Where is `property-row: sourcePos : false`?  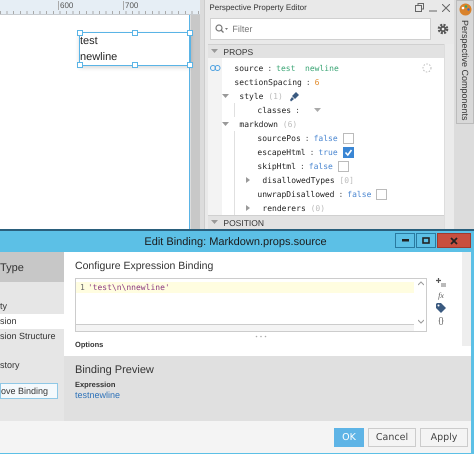
property-row: sourcePos : false is located at coordinates (297, 138).